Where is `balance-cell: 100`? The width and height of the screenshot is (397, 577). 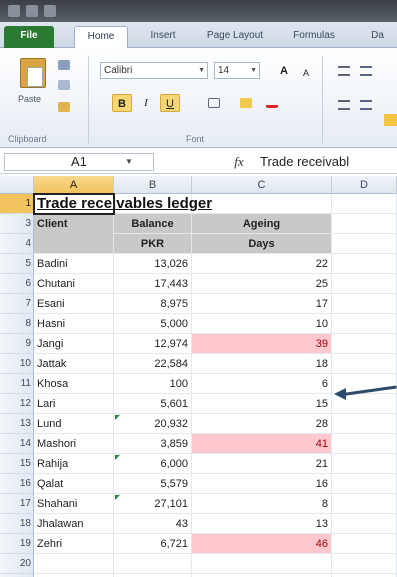 balance-cell: 100 is located at coordinates (153, 384).